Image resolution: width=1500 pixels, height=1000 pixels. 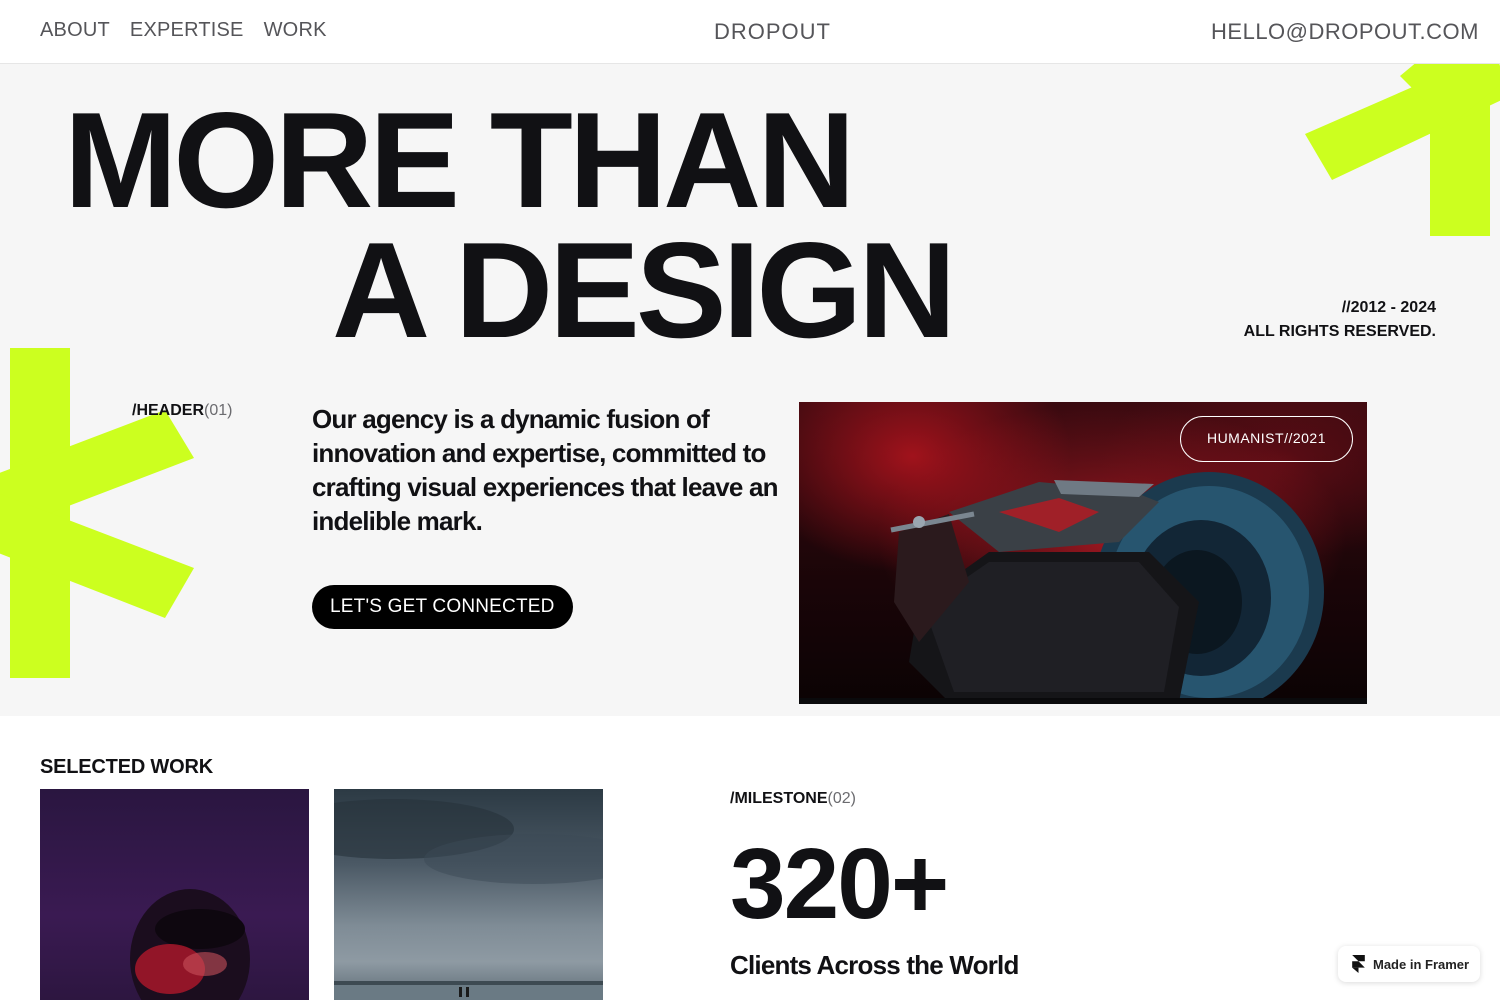 I want to click on framer-badge-label: Made in Framer, so click(x=1421, y=964).